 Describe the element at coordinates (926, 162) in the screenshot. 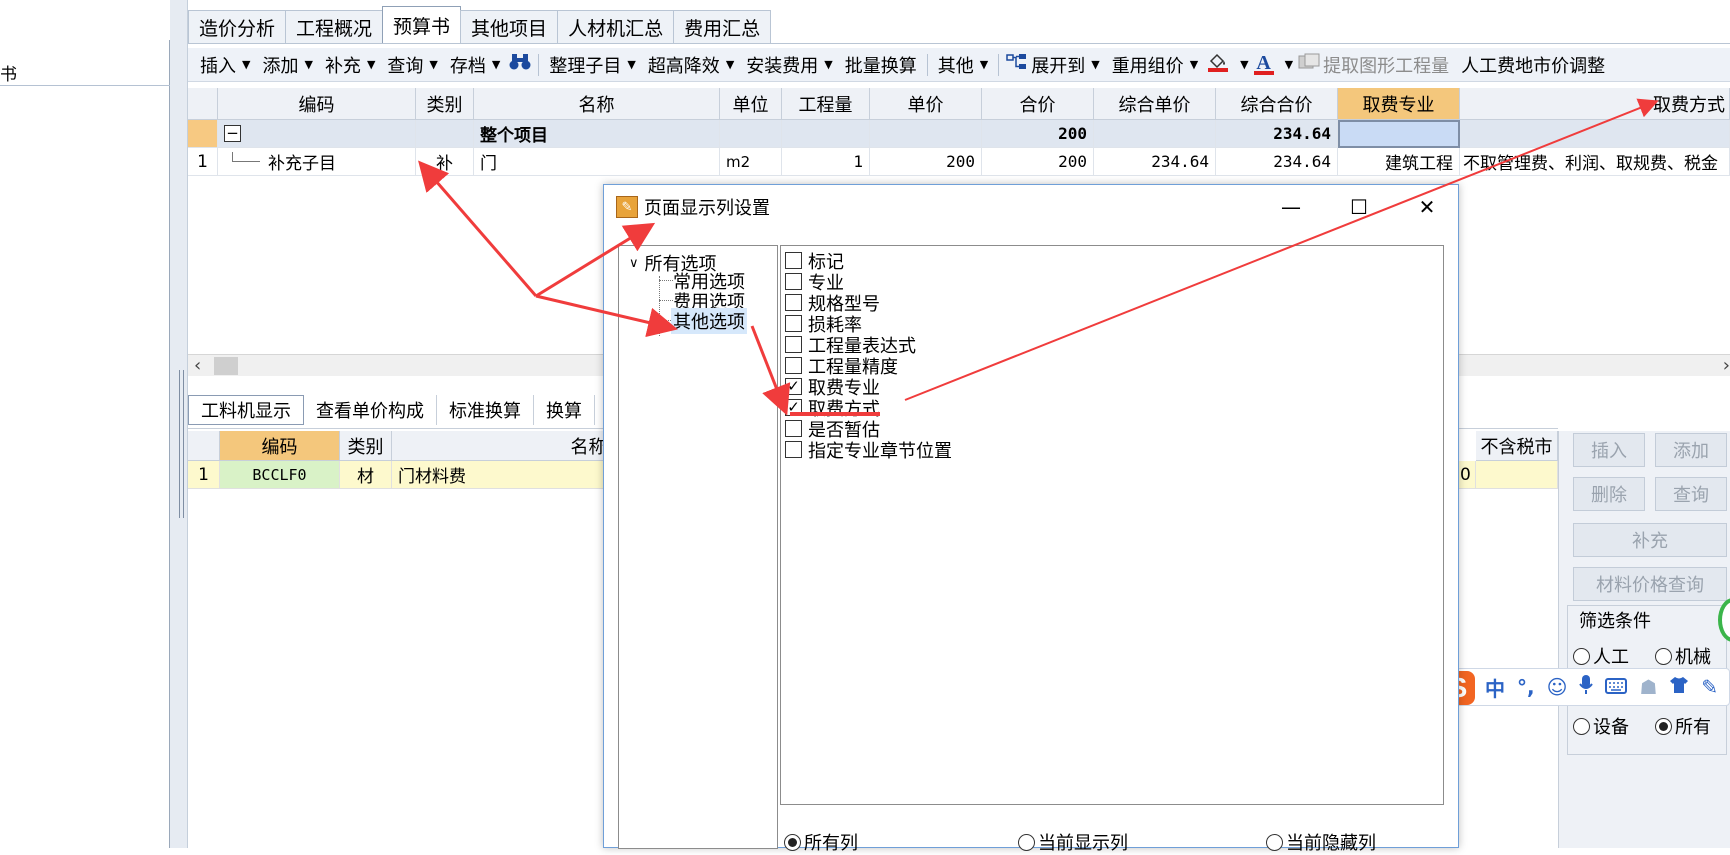

I see `row-unit-price: 200` at that location.